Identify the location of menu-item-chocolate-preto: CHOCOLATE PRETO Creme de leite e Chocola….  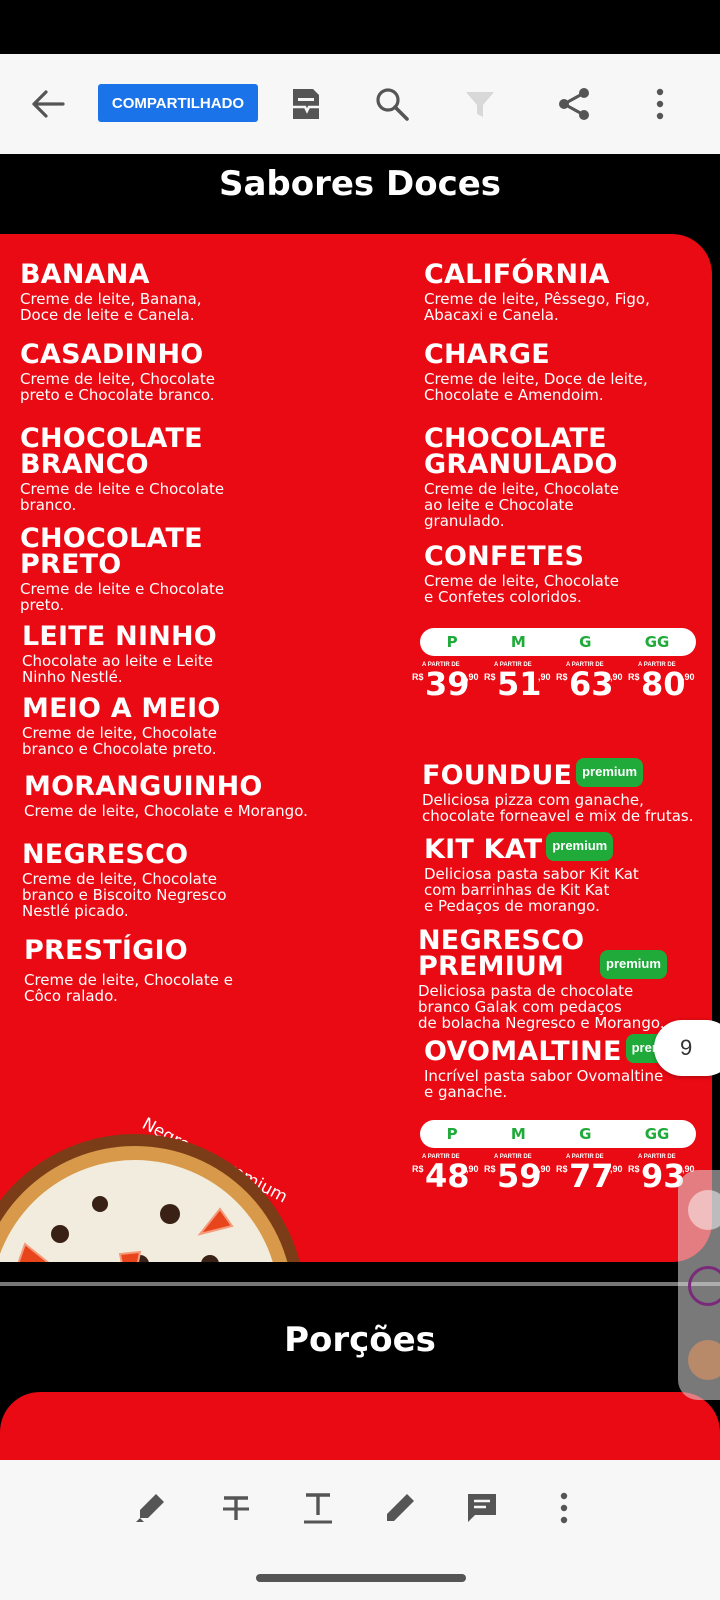
(122, 568).